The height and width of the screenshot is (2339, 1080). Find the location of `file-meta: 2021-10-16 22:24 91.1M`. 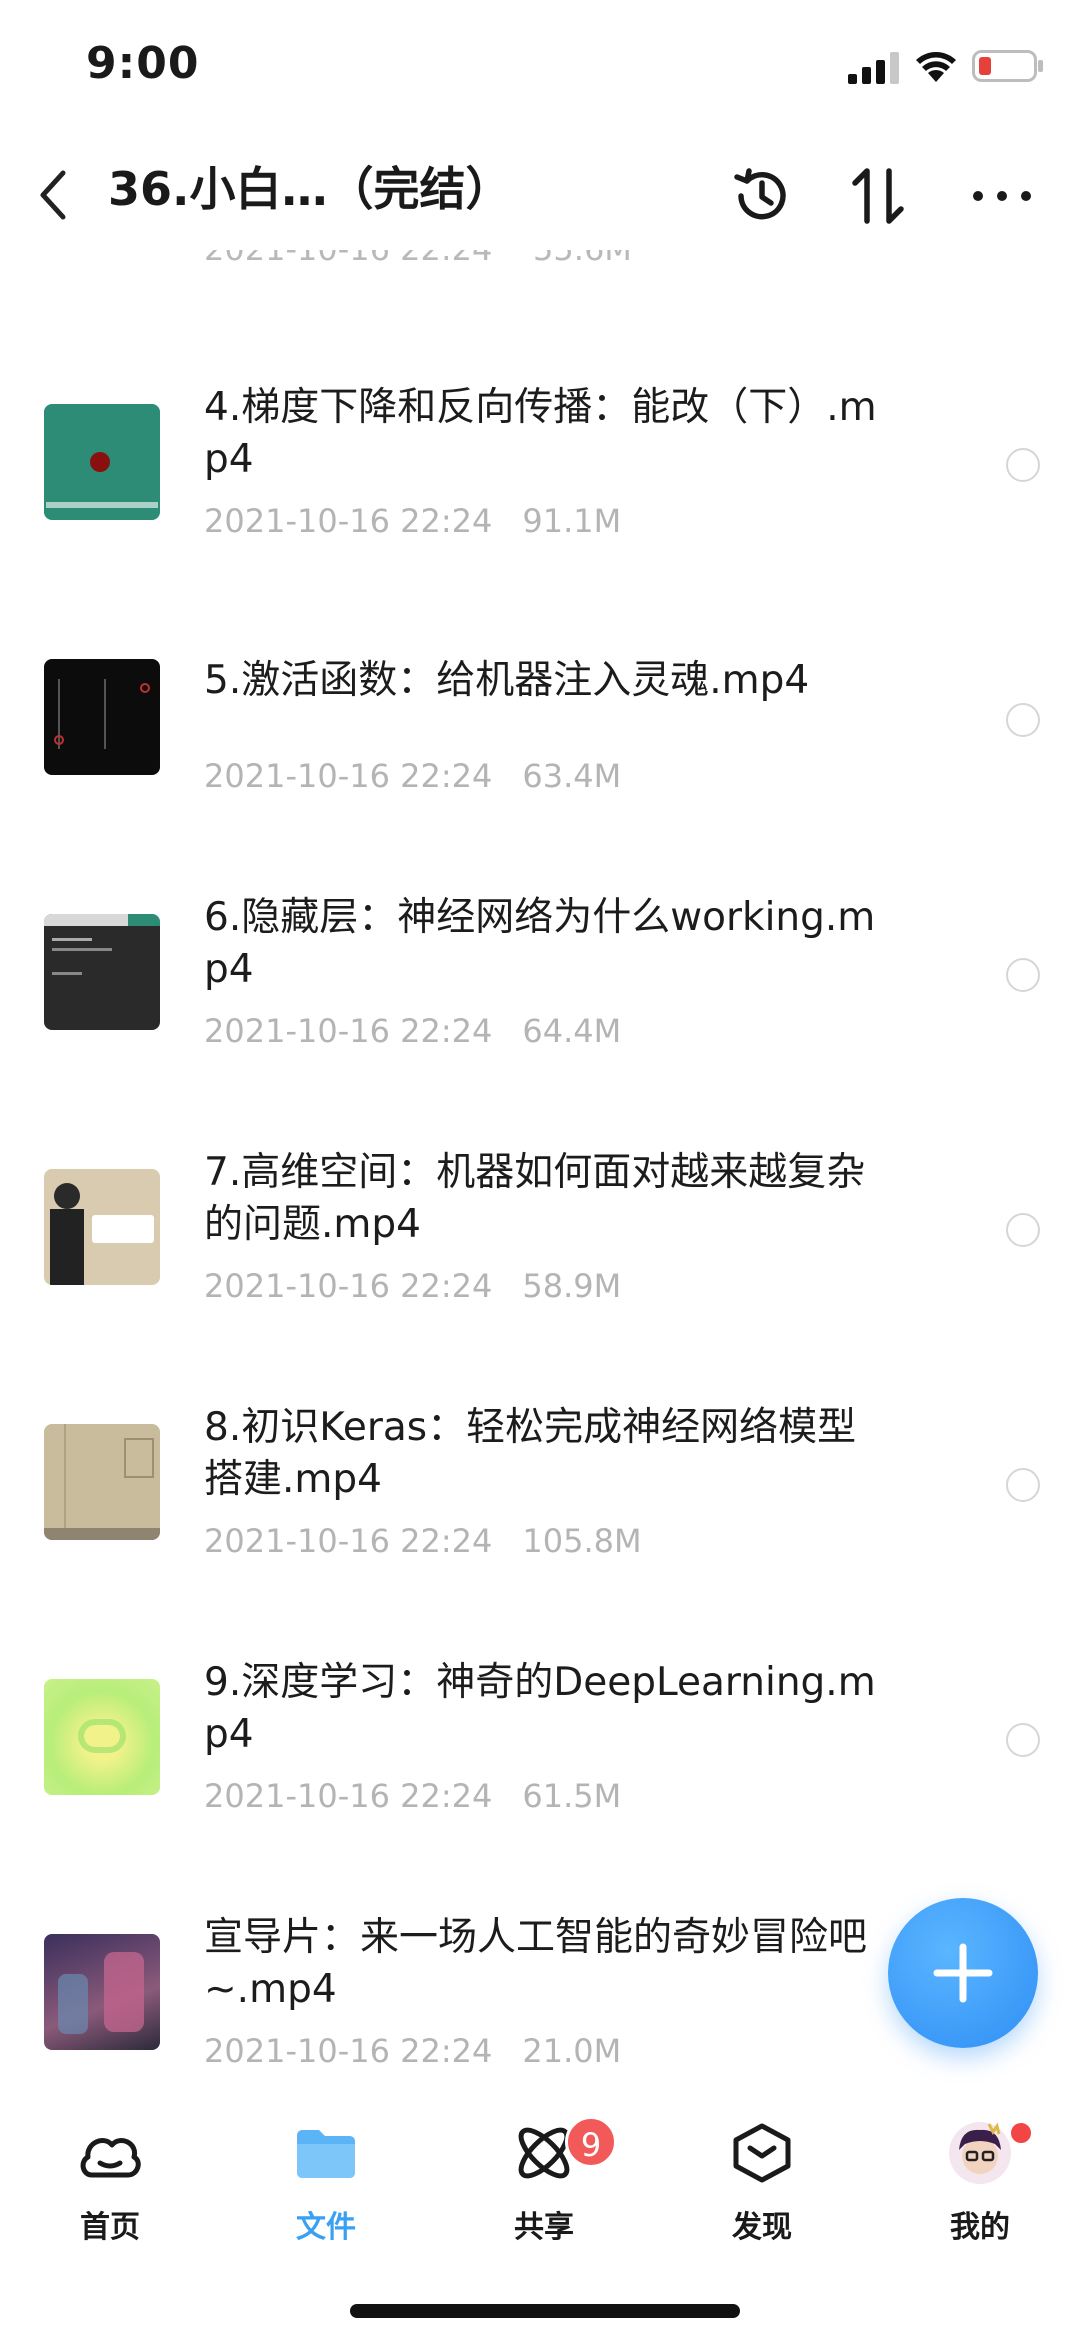

file-meta: 2021-10-16 22:24 91.1M is located at coordinates (413, 521).